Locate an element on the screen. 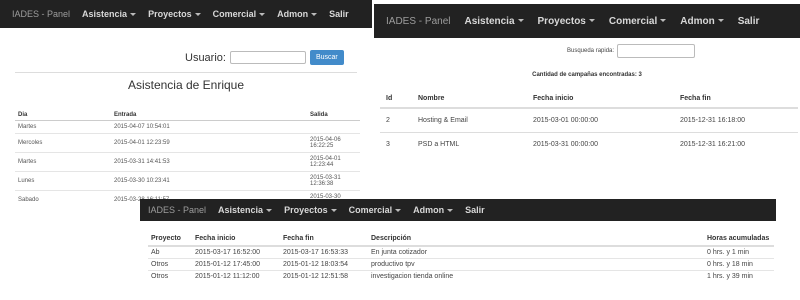 This screenshot has height=300, width=800. column-header: Fecha inicio is located at coordinates (600, 99).